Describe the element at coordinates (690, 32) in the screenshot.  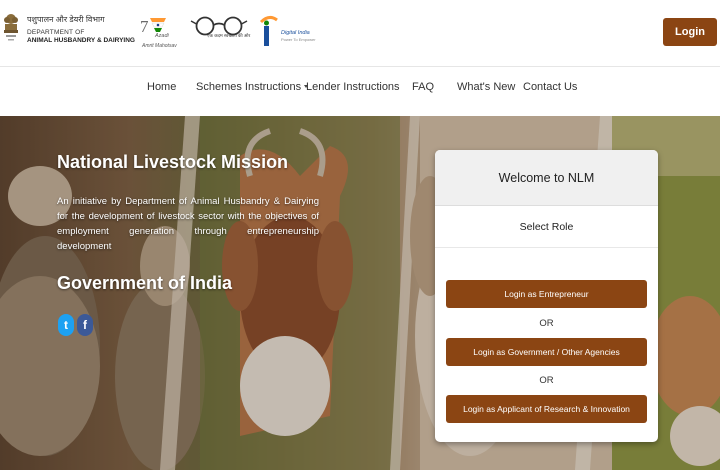
I see `login-button: Login` at that location.